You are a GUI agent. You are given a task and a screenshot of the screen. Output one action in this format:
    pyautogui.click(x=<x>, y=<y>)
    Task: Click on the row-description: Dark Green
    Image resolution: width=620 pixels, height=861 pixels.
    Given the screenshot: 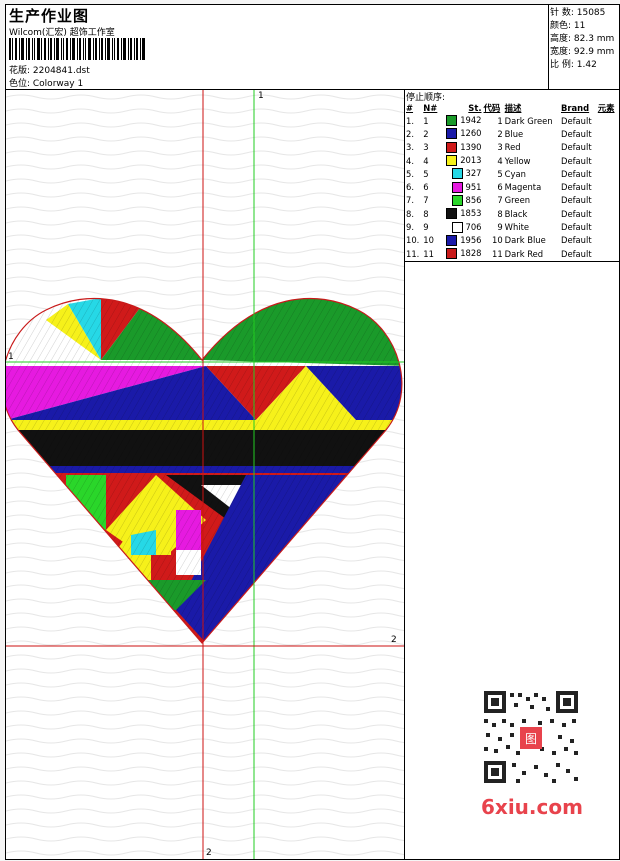 What is the action you would take?
    pyautogui.click(x=528, y=120)
    